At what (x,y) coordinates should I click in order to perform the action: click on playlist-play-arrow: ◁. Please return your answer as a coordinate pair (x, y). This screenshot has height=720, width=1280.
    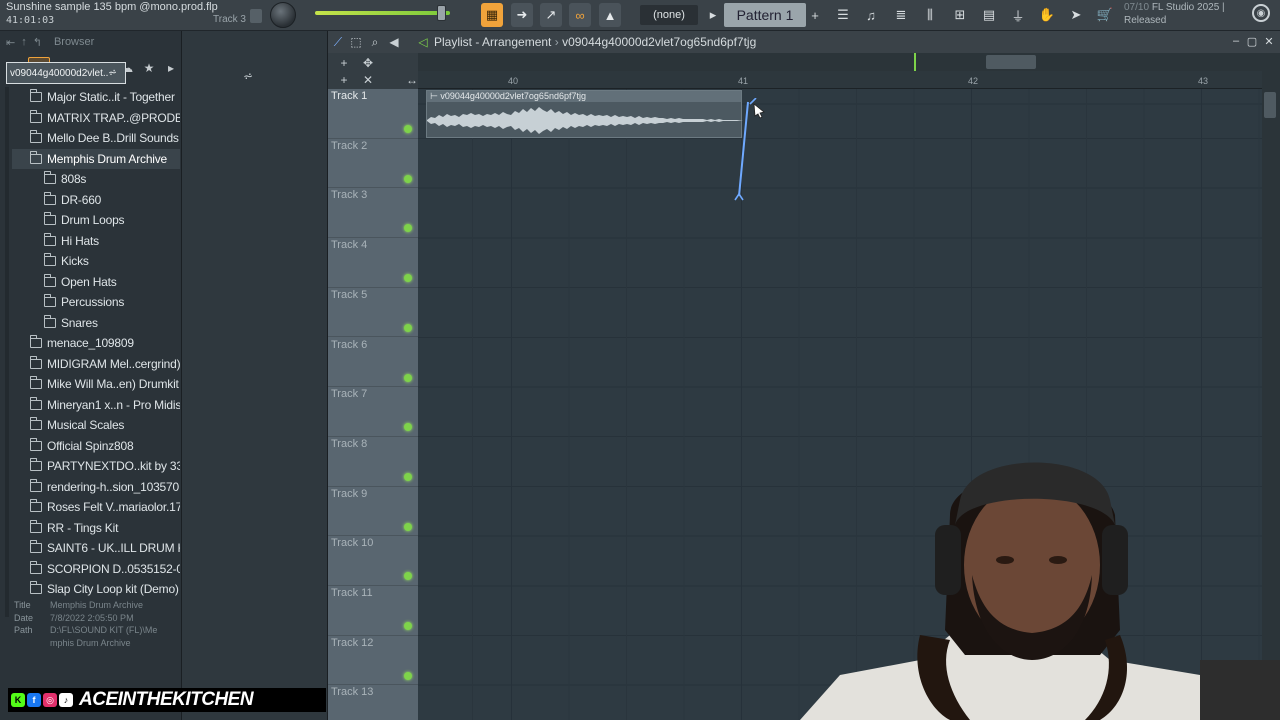
    Looking at the image, I should click on (423, 42).